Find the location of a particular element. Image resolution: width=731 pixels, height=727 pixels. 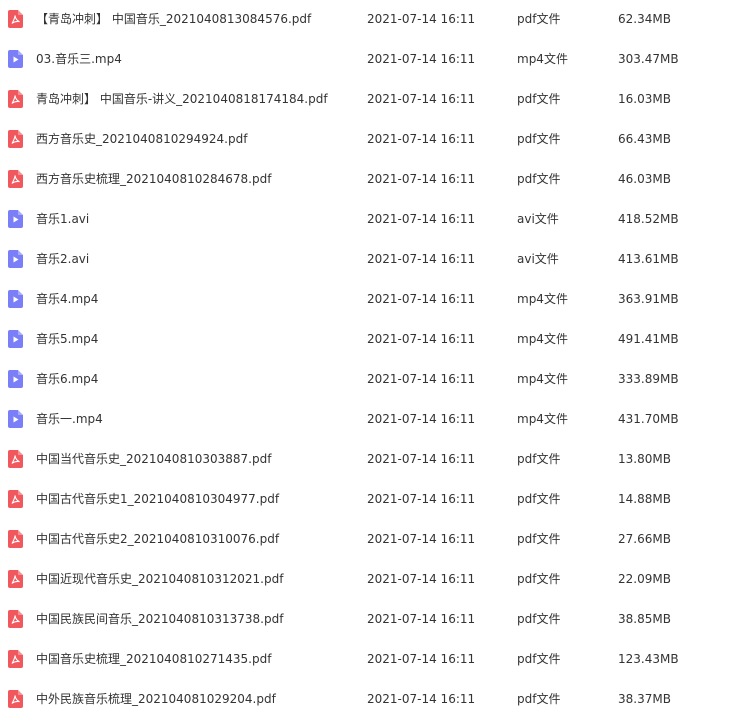

file-size: 62.34MB is located at coordinates (644, 19).